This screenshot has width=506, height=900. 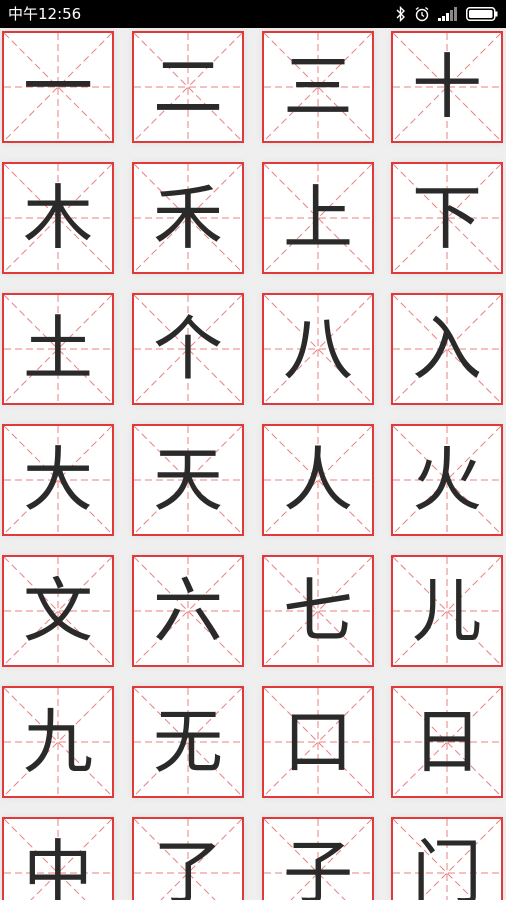 I want to click on character-glyph: 大, so click(x=58, y=480).